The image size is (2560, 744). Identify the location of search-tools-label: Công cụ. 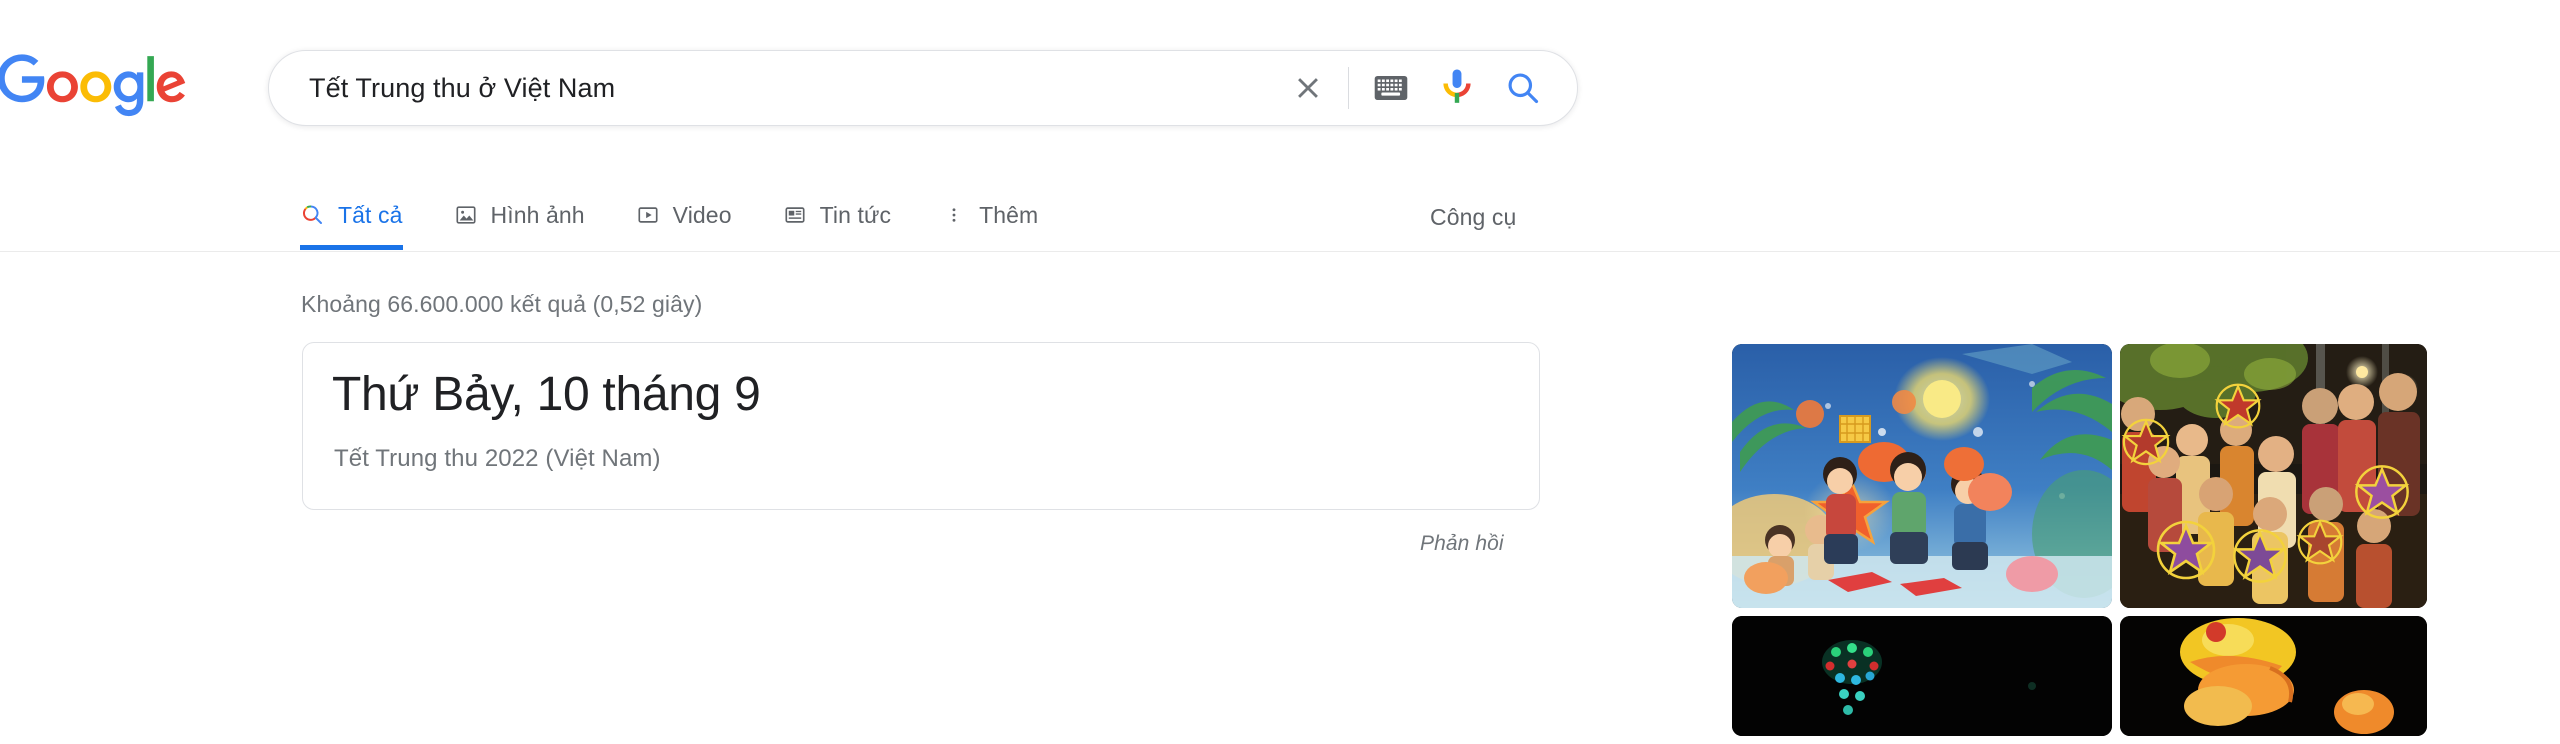
(1473, 216).